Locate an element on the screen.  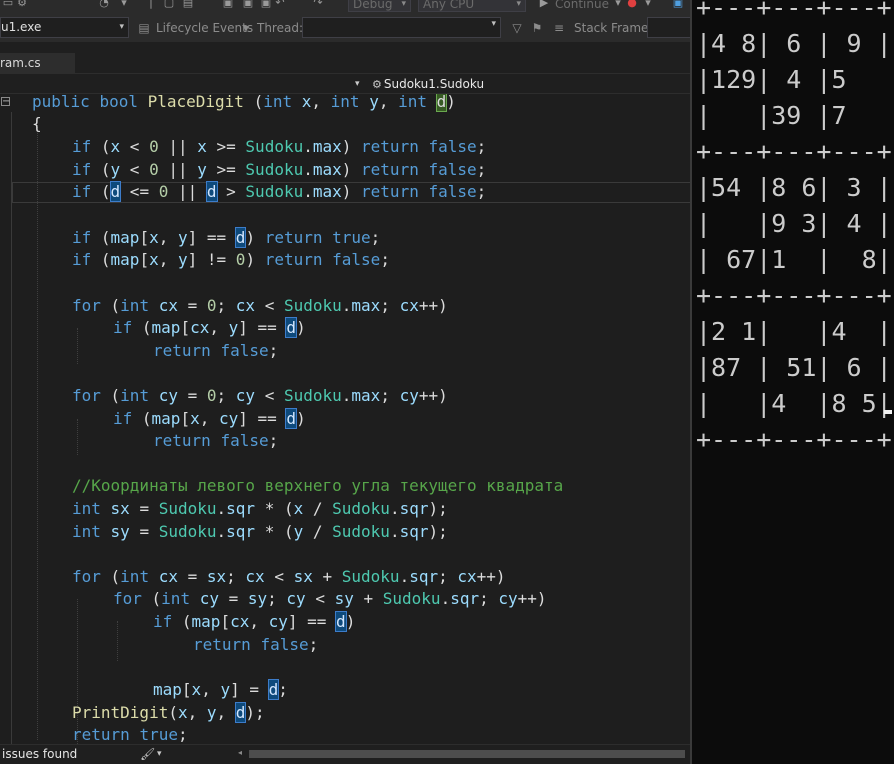
thread-label: Thread: is located at coordinates (280, 28).